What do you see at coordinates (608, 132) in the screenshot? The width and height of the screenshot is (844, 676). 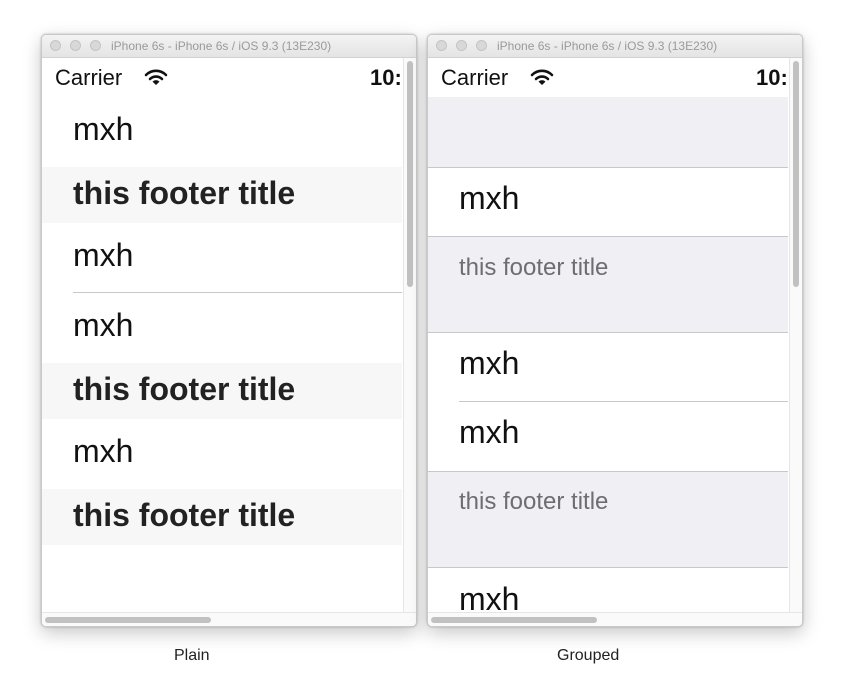 I see `section-header-spacer` at bounding box center [608, 132].